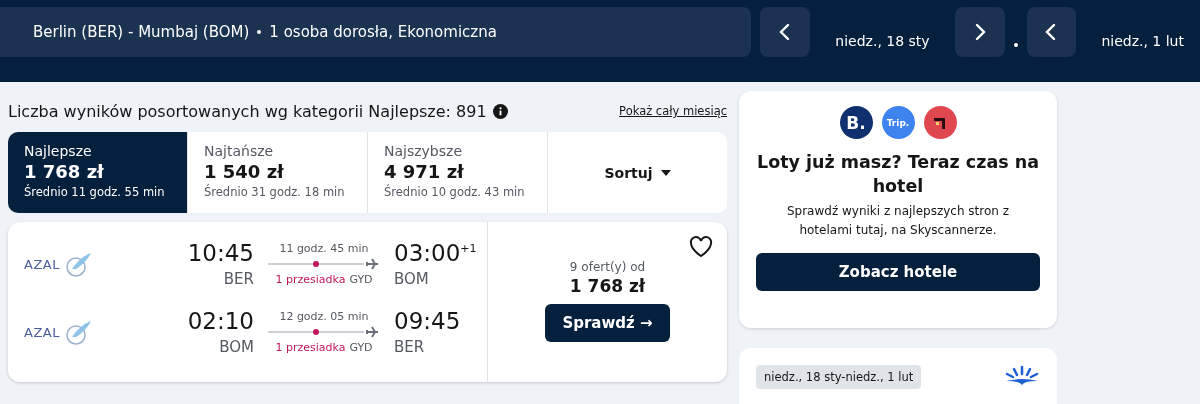 Image resolution: width=1200 pixels, height=404 pixels. What do you see at coordinates (607, 286) in the screenshot?
I see `flight-price: 1 768 zł` at bounding box center [607, 286].